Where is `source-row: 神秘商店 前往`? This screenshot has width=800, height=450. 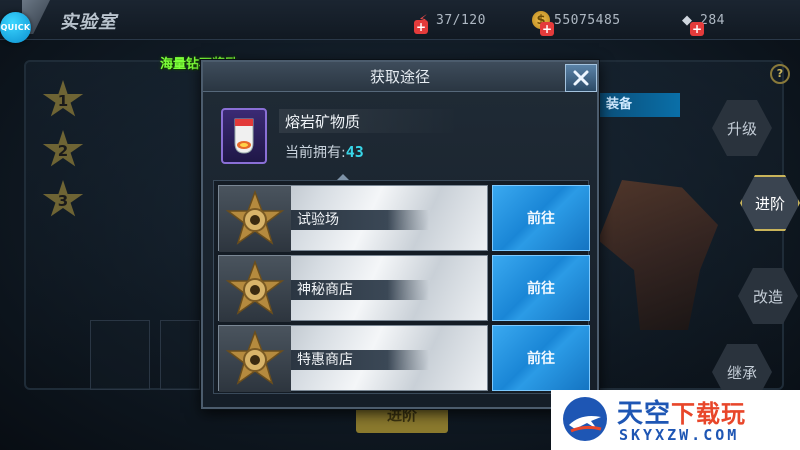 source-row: 神秘商店 前往 is located at coordinates (404, 288).